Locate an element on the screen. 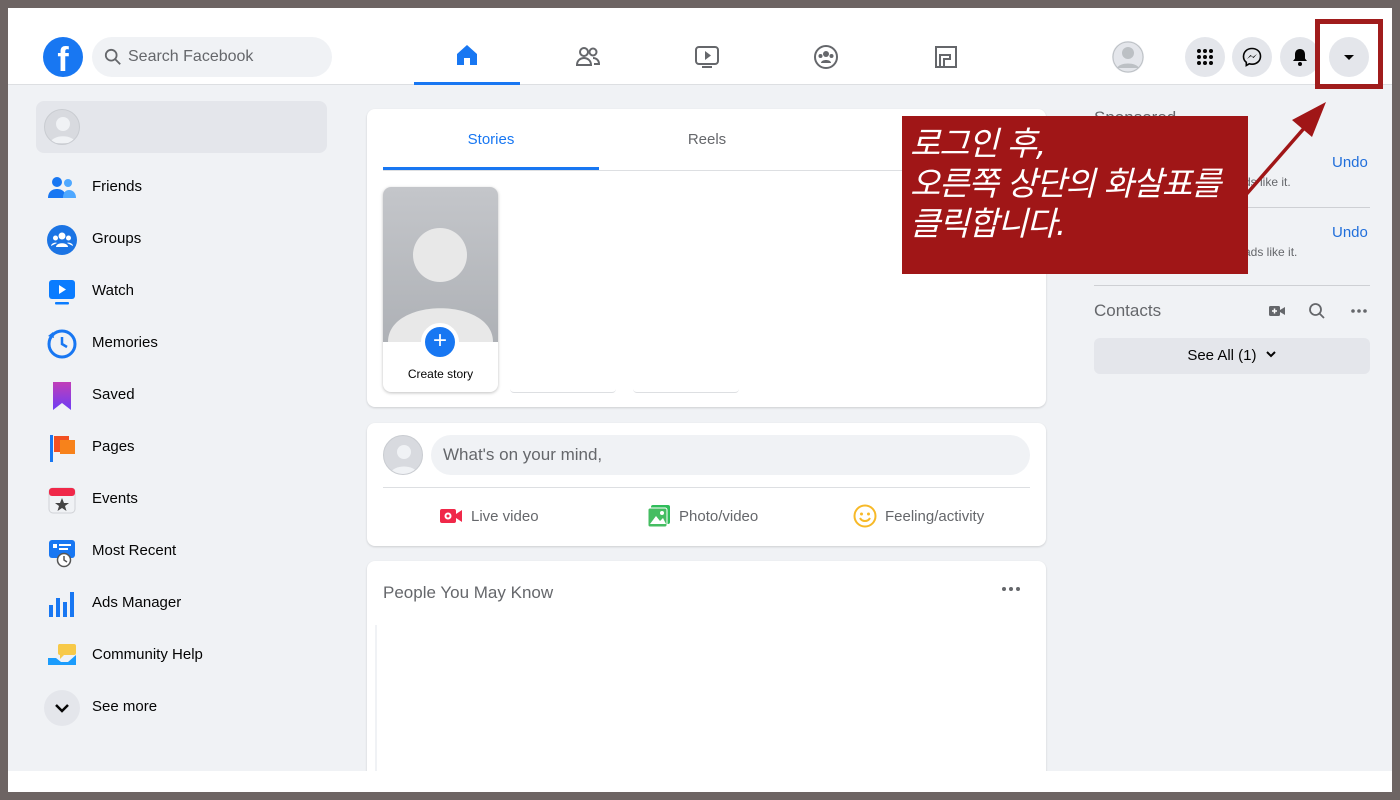  nav-watch-tab is located at coordinates (707, 56).